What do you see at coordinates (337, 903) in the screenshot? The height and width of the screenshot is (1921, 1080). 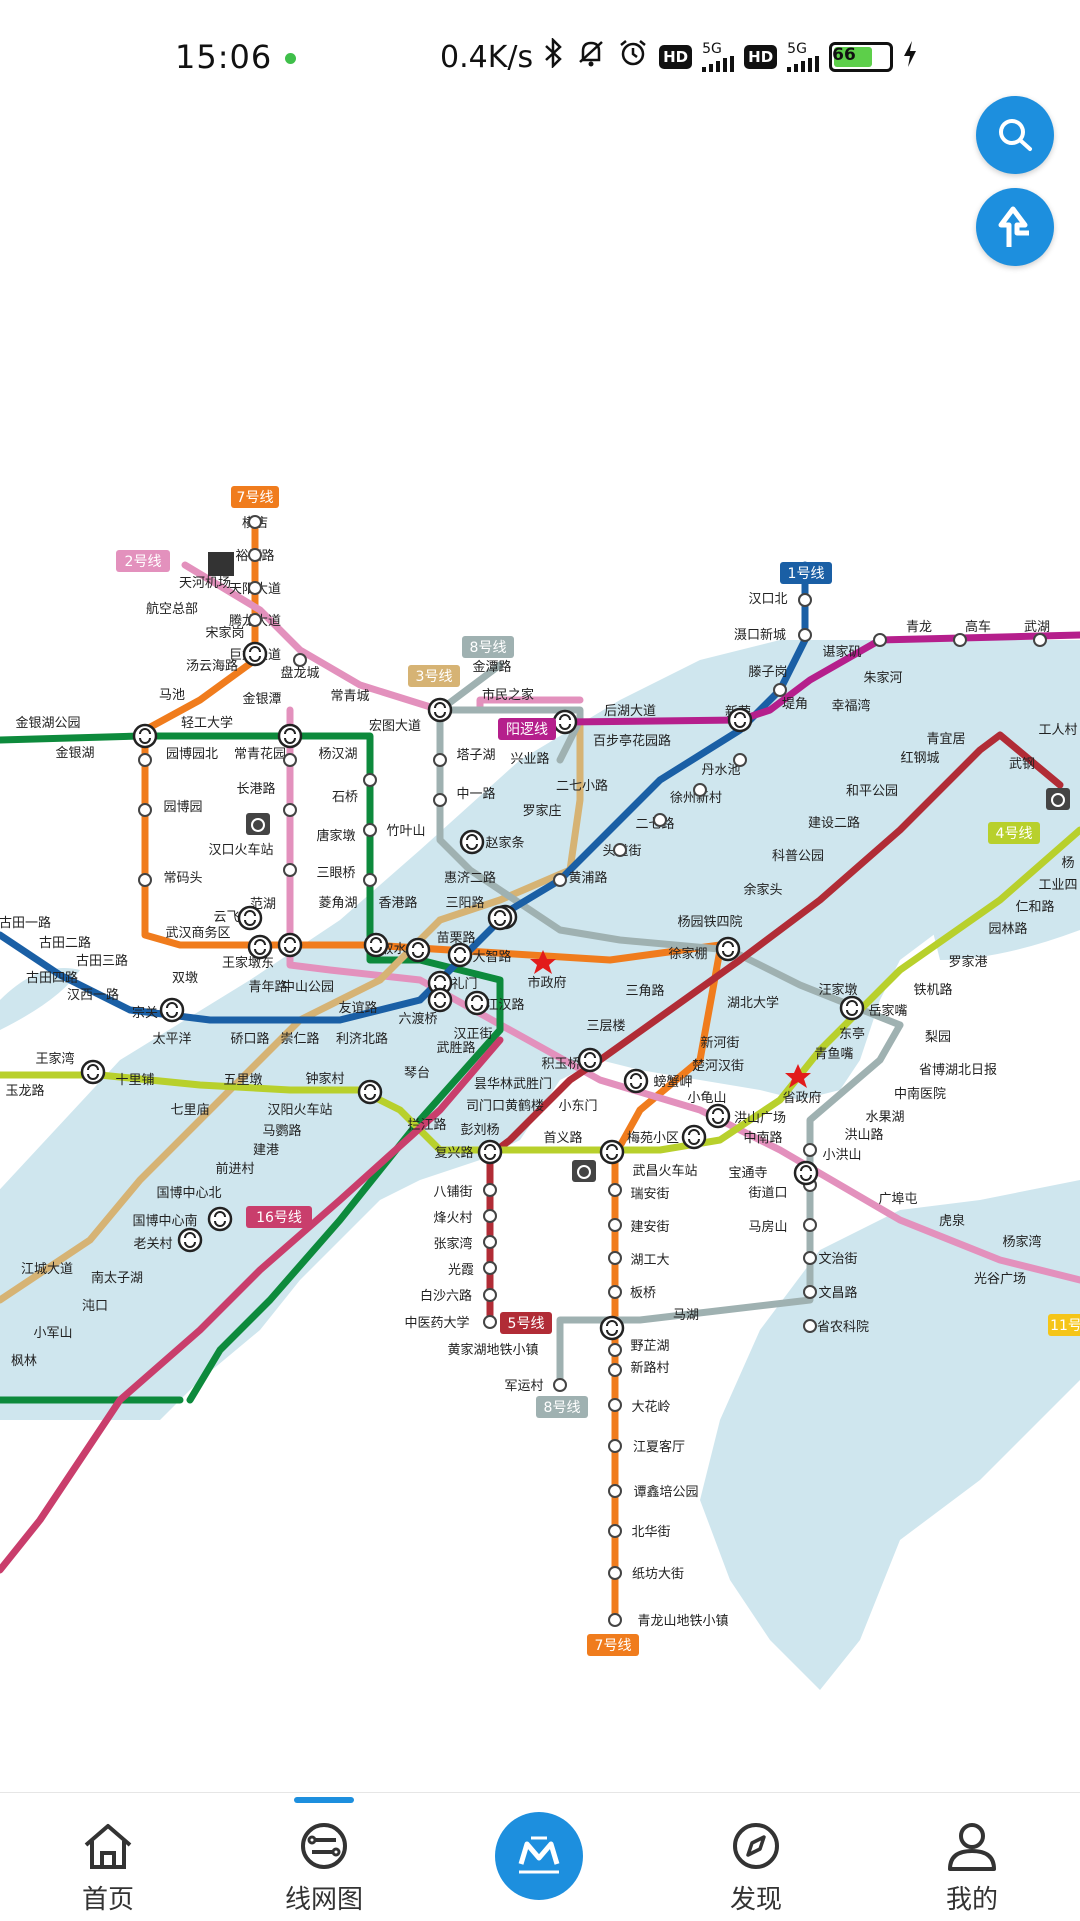 I see `station-label: 菱角湖` at bounding box center [337, 903].